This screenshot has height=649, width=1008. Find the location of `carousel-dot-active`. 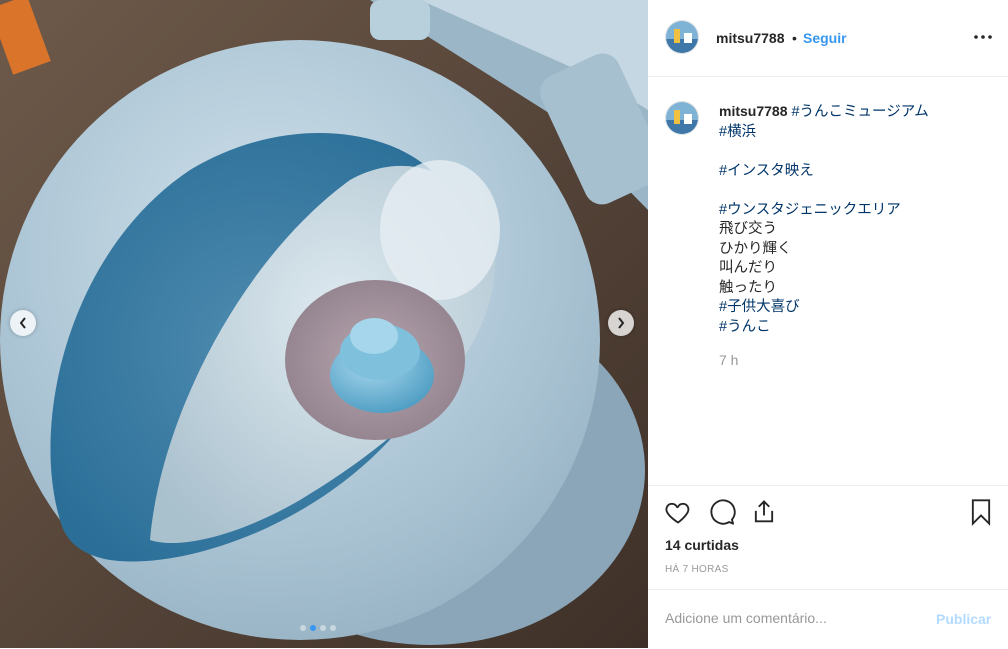

carousel-dot-active is located at coordinates (313, 628).